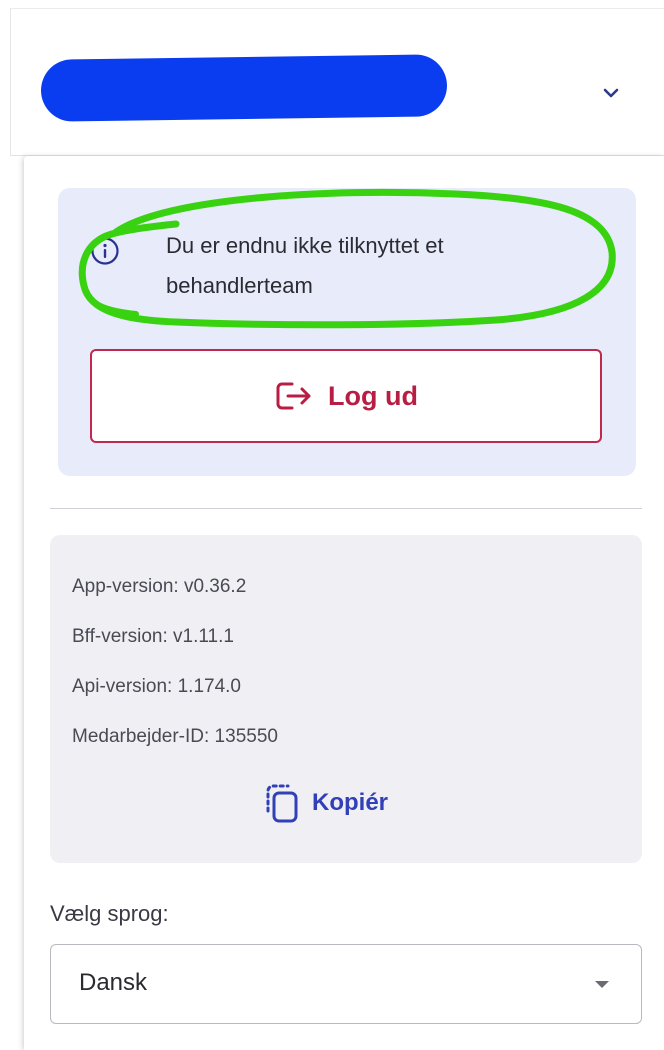  What do you see at coordinates (156, 686) in the screenshot?
I see `api-version-text: Api-version: 1.174.0` at bounding box center [156, 686].